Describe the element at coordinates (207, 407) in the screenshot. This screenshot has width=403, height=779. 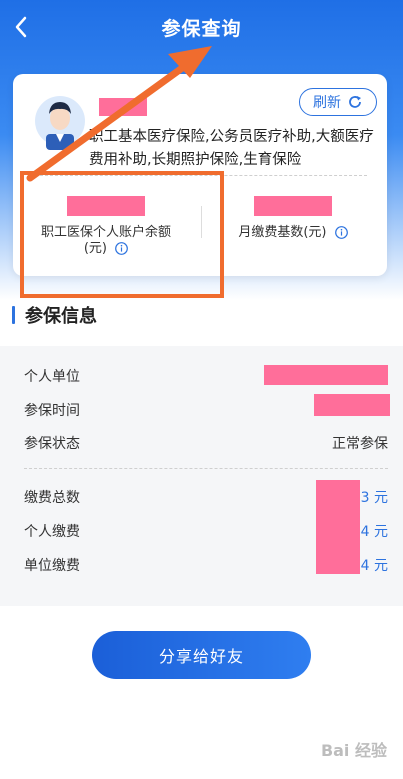
I see `info-row-date: 参保时间` at that location.